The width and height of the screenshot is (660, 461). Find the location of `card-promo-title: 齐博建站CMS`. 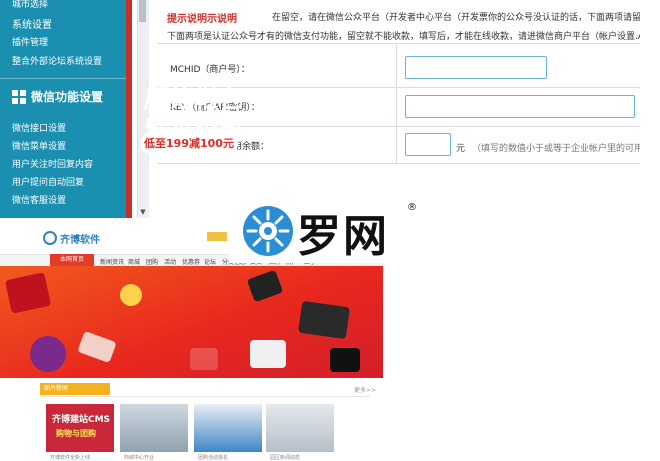

card-promo-title: 齐博建站CMS is located at coordinates (81, 420).